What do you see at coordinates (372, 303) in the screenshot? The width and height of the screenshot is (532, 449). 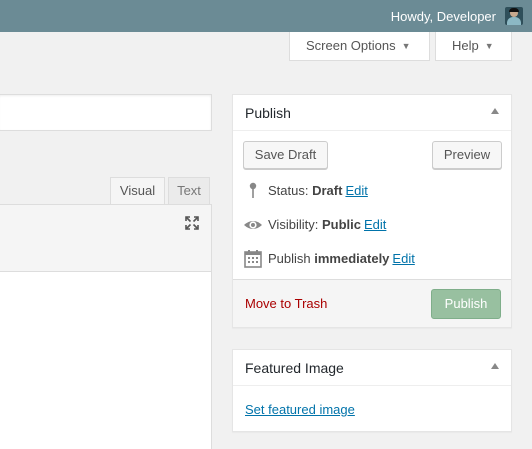 I see `major-publishing-actions: Move to Trash Publish` at bounding box center [372, 303].